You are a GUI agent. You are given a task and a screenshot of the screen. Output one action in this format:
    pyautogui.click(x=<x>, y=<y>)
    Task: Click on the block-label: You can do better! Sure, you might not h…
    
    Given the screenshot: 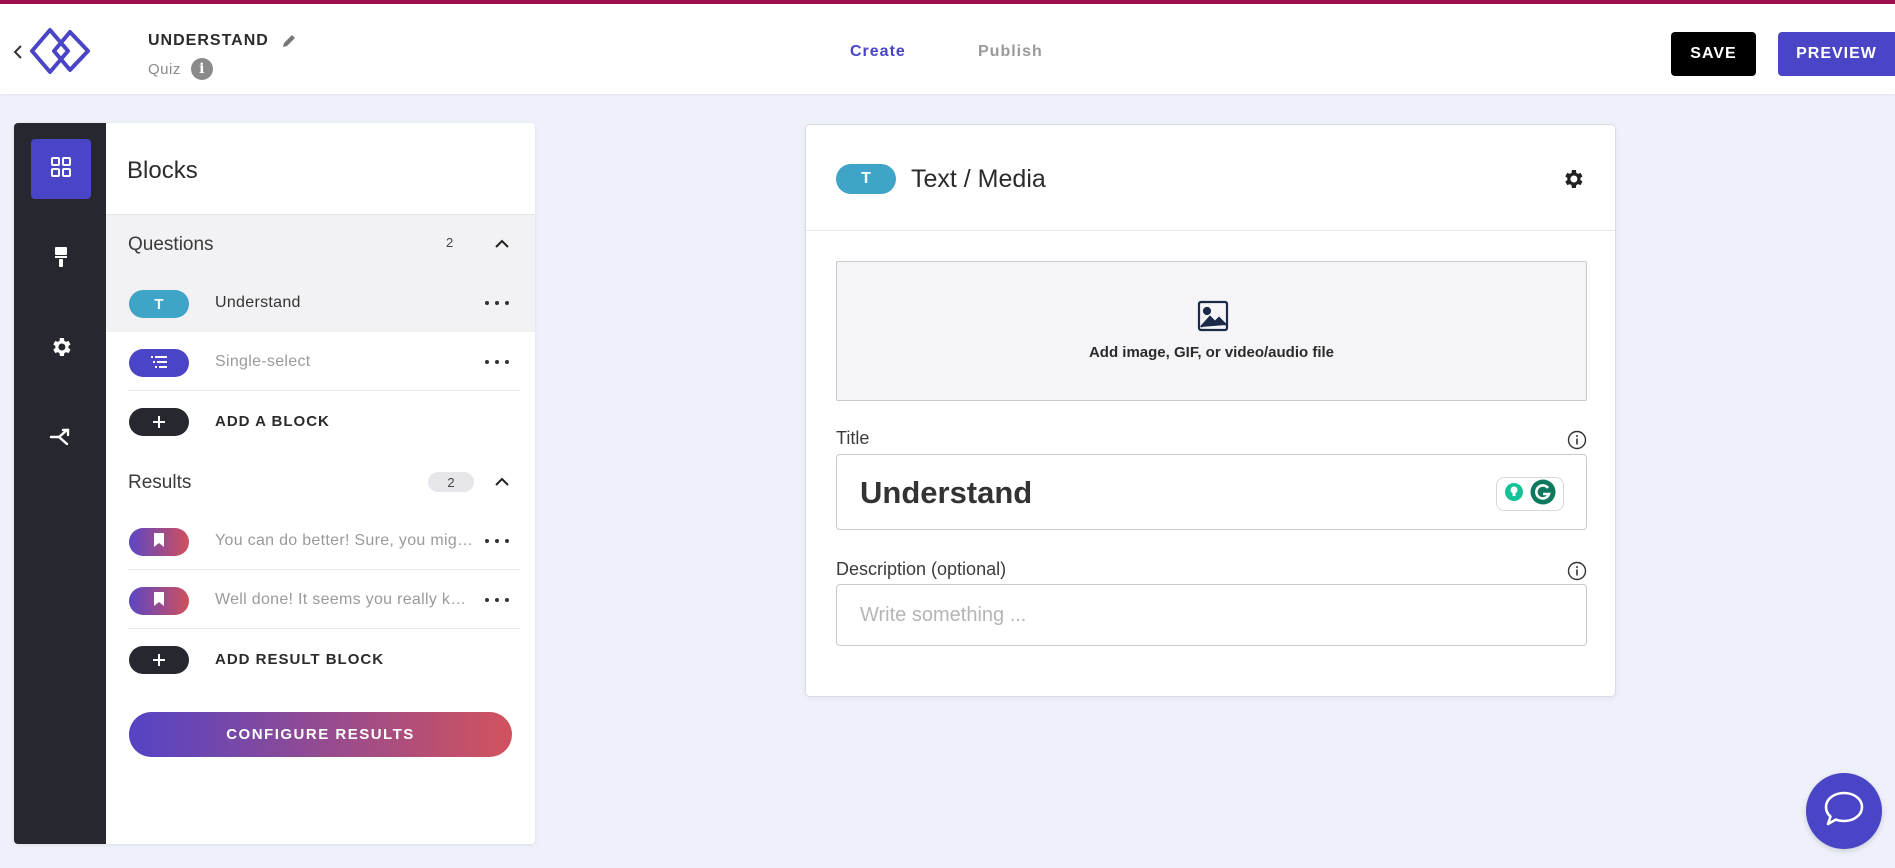 What is the action you would take?
    pyautogui.click(x=345, y=540)
    